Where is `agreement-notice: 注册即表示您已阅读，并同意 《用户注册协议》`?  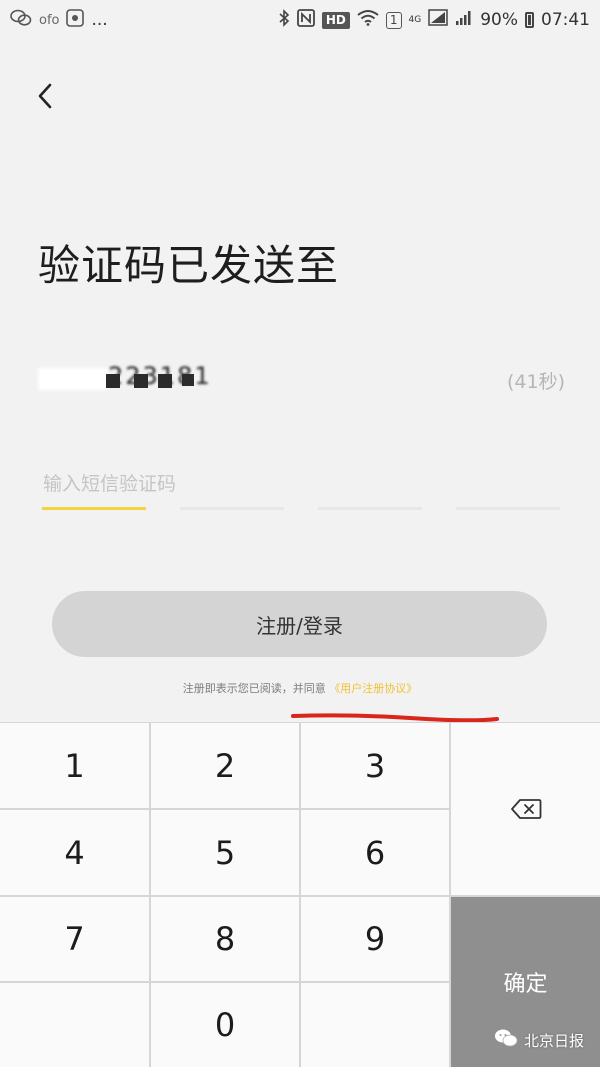 agreement-notice: 注册即表示您已阅读，并同意 《用户注册协议》 is located at coordinates (300, 688).